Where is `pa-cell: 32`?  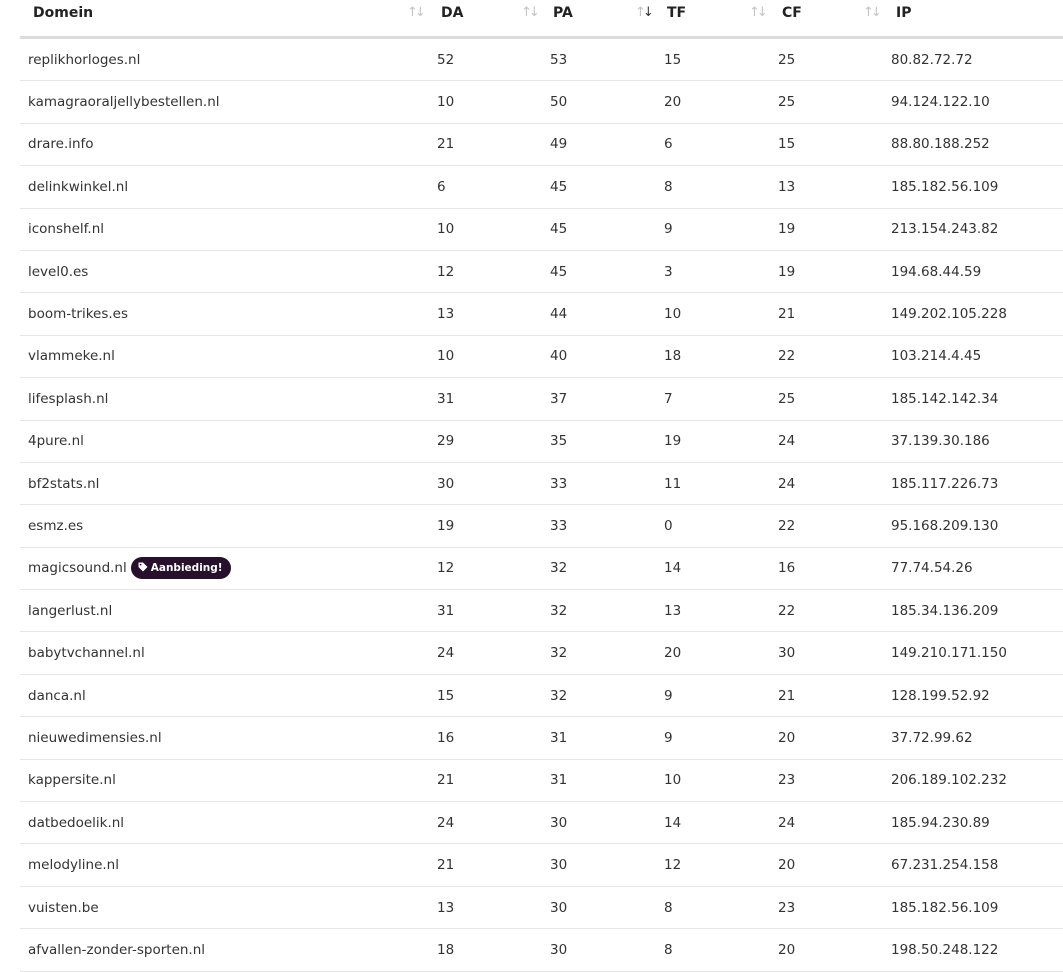
pa-cell: 32 is located at coordinates (603, 569).